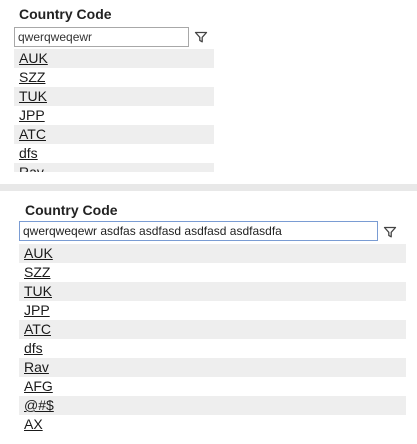 Image resolution: width=417 pixels, height=444 pixels. What do you see at coordinates (33, 424) in the screenshot?
I see `country-code-link: AX` at bounding box center [33, 424].